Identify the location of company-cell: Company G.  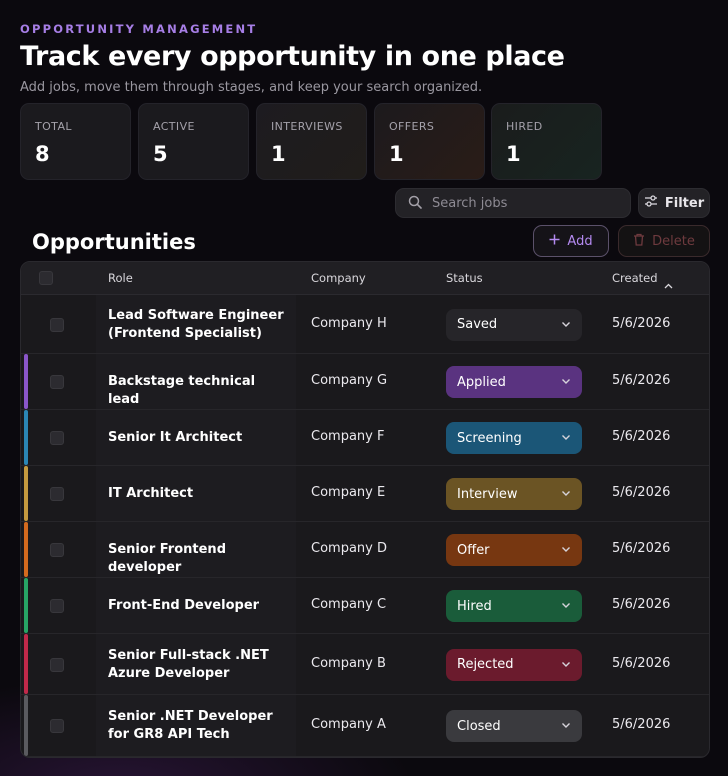
(349, 380).